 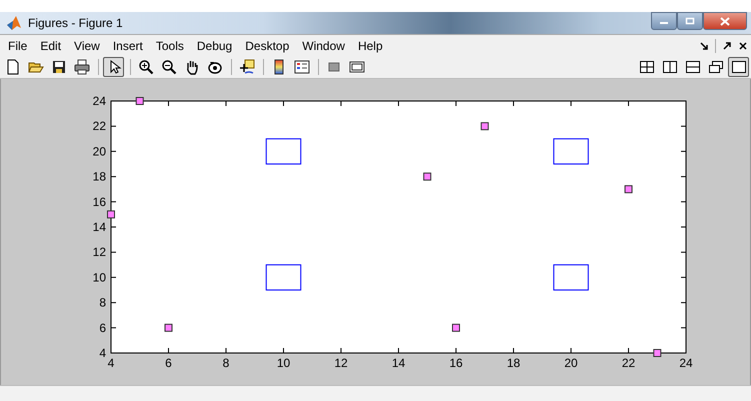 What do you see at coordinates (82, 67) in the screenshot?
I see `print-icon` at bounding box center [82, 67].